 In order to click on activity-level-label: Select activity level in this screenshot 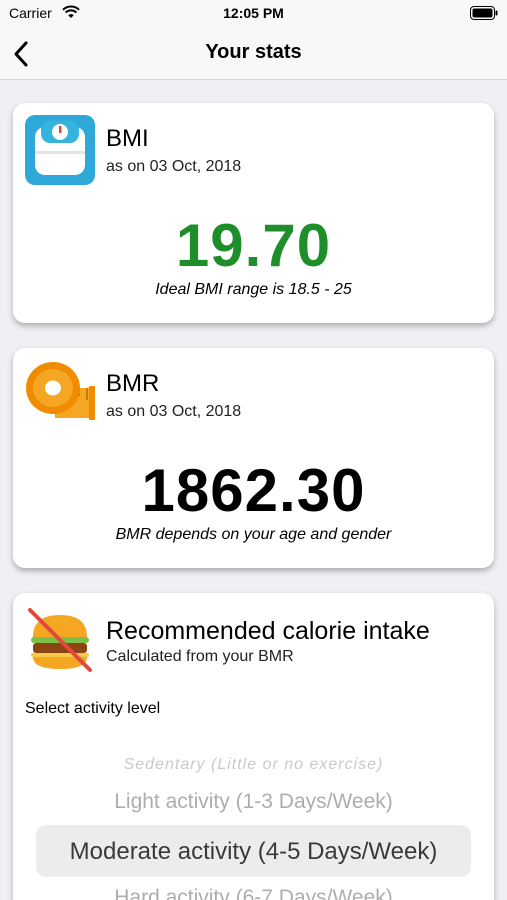, I will do `click(93, 708)`.